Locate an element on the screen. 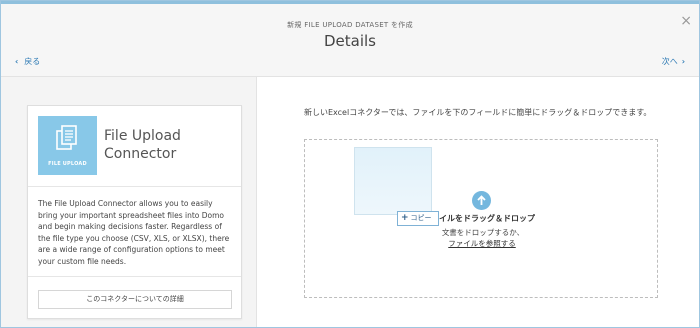  next-button: 次へ › is located at coordinates (673, 61).